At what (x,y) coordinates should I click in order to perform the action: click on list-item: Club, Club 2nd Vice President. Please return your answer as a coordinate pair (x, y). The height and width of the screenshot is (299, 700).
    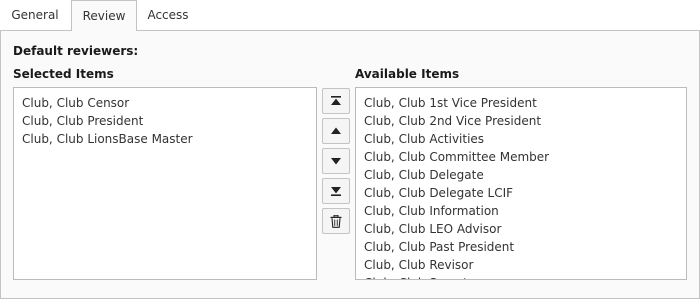
    Looking at the image, I should click on (521, 121).